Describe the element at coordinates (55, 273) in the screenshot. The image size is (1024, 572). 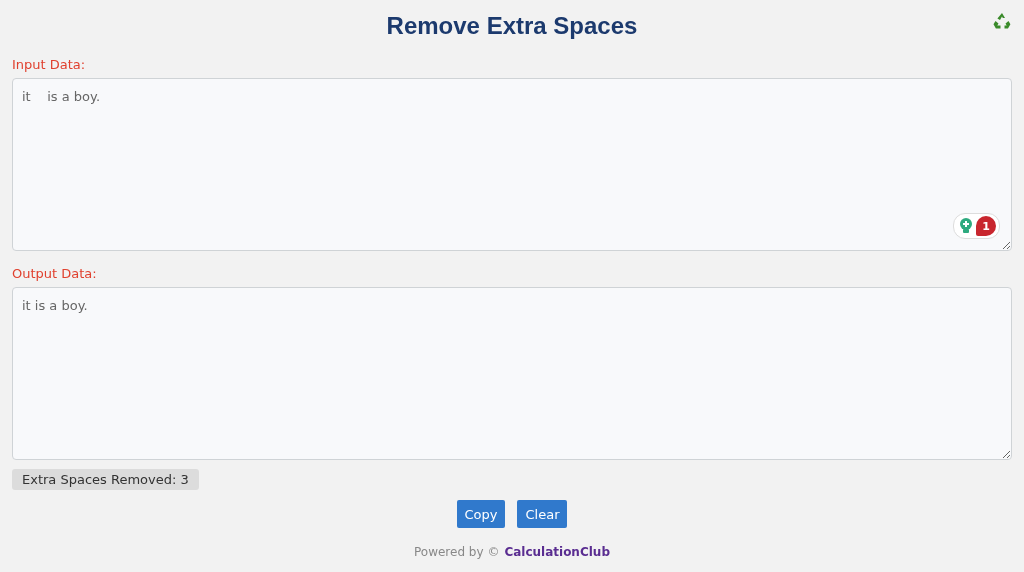
I see `output-label: Output Data:` at that location.